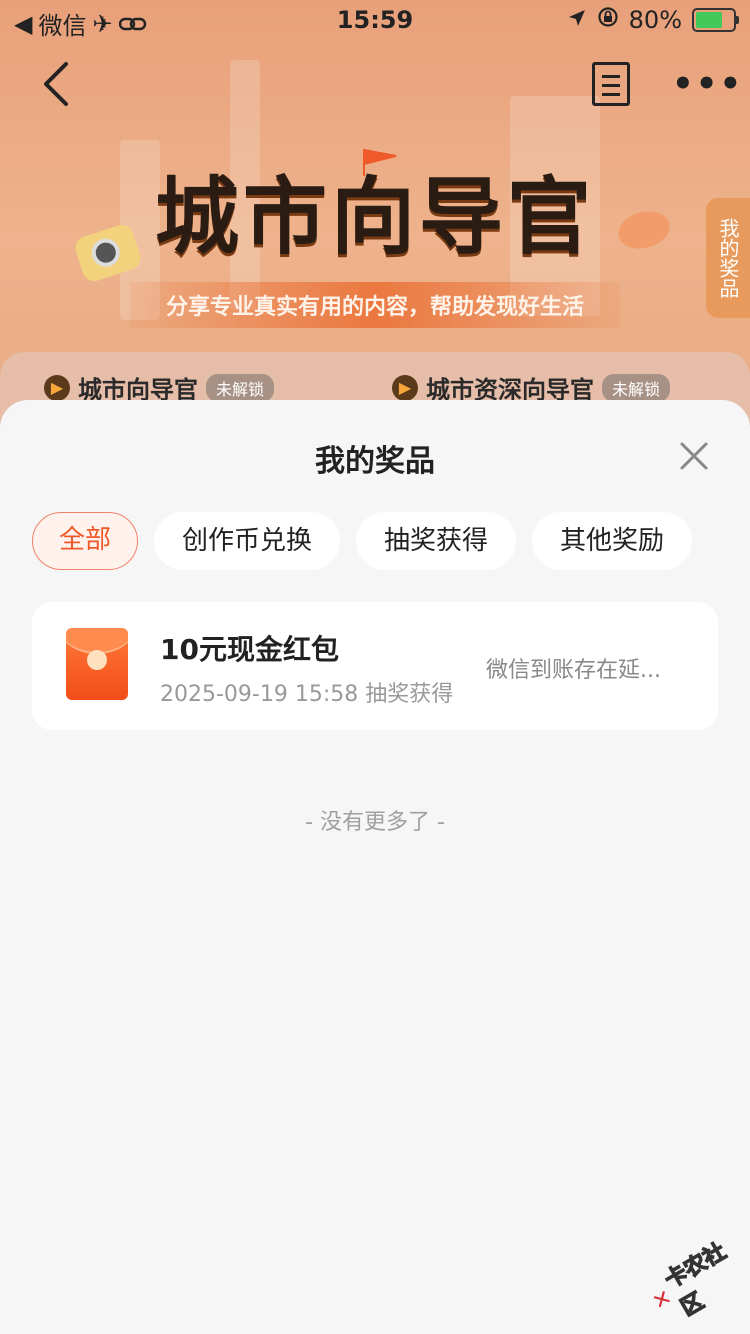 This screenshot has height=1334, width=750. I want to click on flag-icon, so click(380, 163).